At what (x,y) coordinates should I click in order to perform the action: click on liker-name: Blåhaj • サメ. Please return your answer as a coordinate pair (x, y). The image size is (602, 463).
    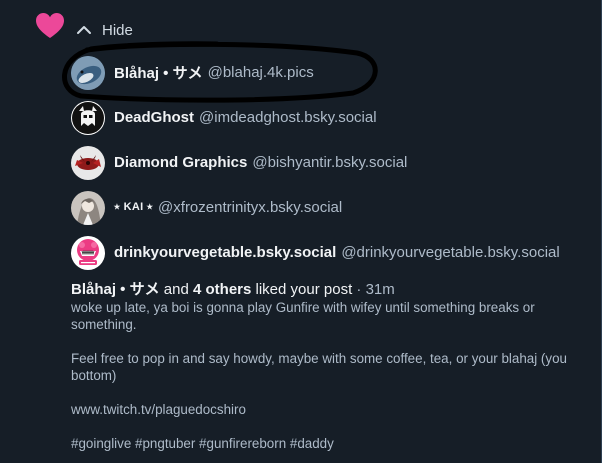
    Looking at the image, I should click on (158, 72).